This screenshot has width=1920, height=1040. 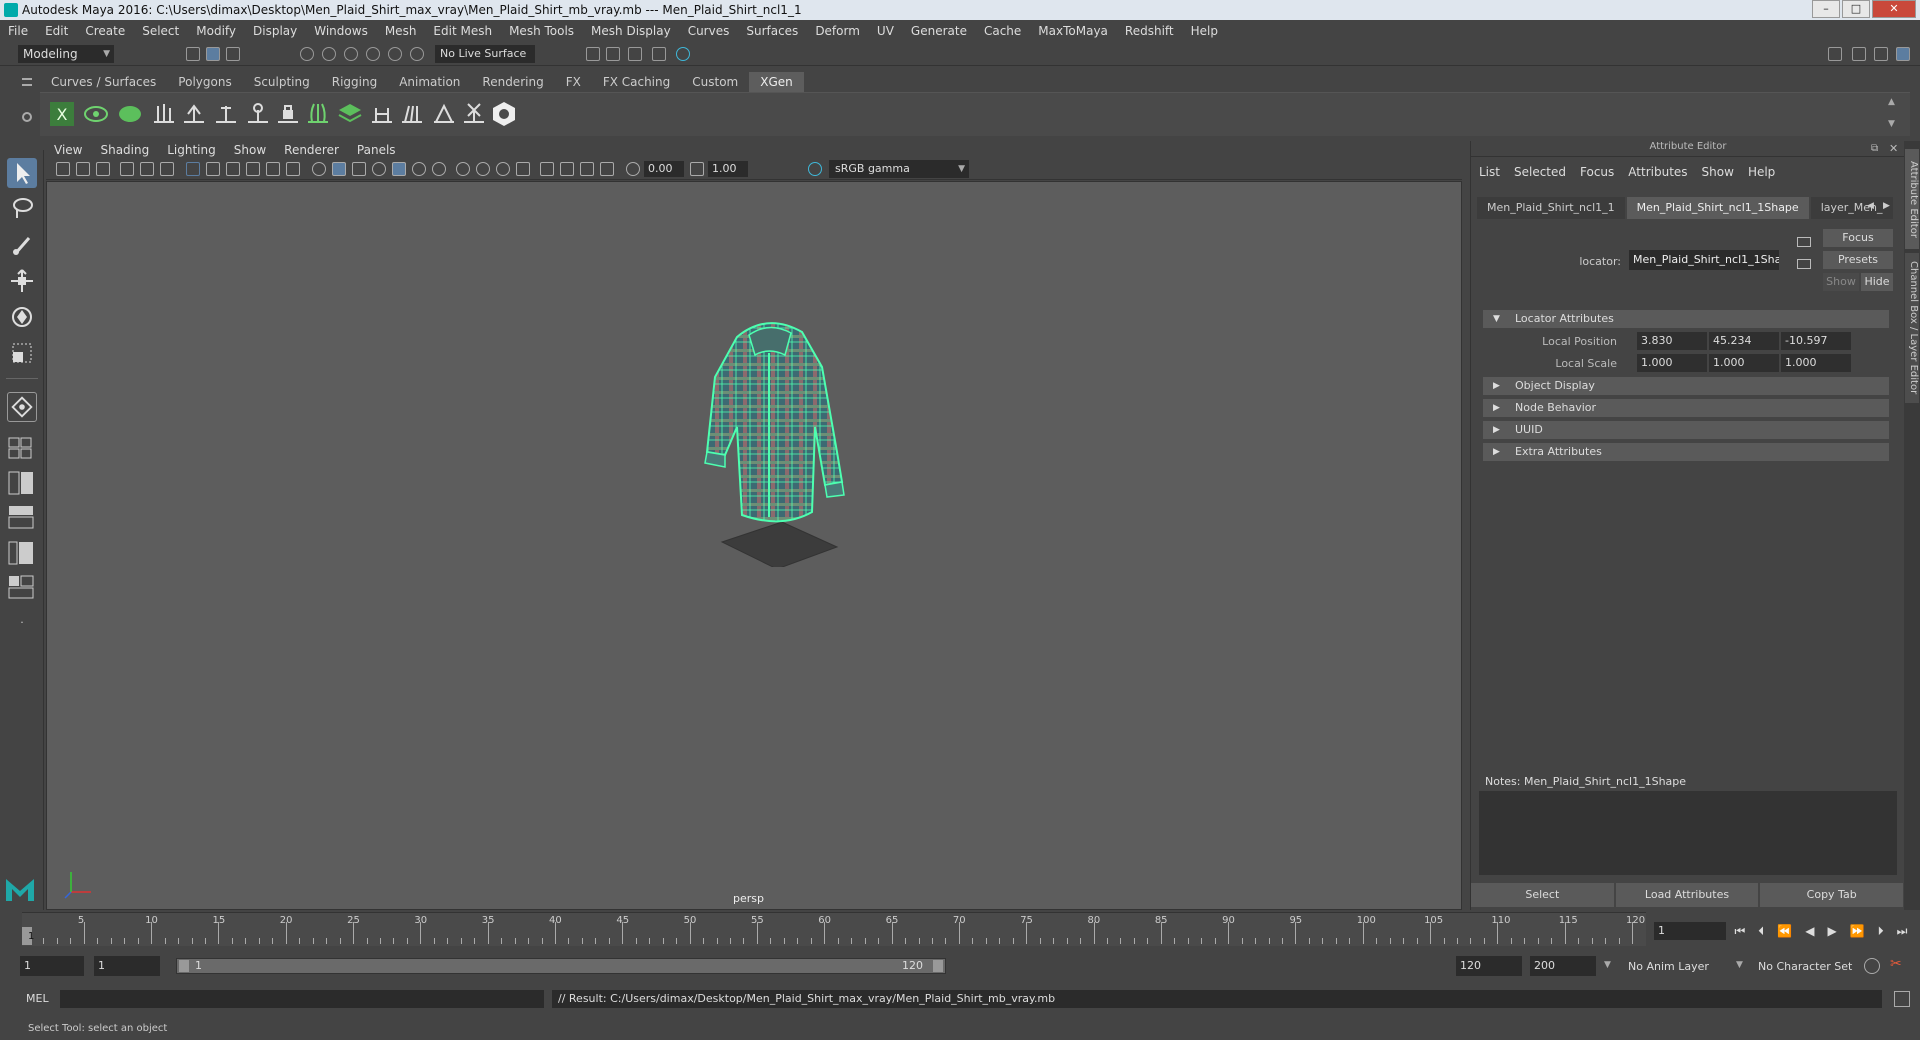 I want to click on shadows-icon, so click(x=439, y=169).